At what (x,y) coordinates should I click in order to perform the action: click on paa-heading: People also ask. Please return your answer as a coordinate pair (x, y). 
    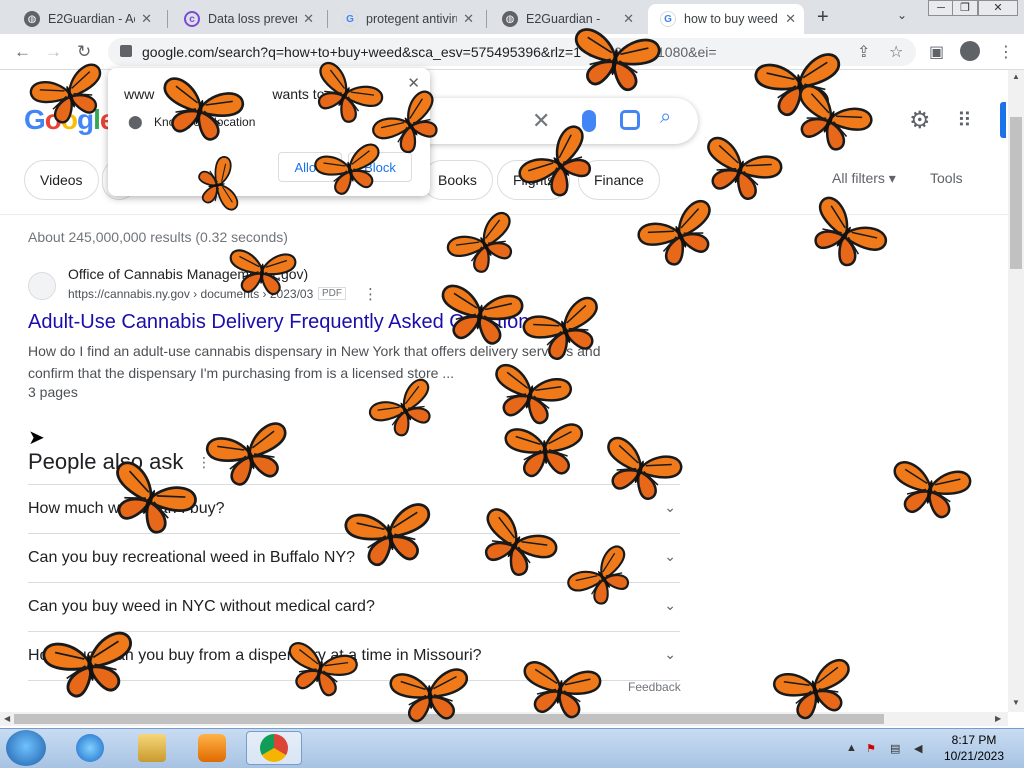
    Looking at the image, I should click on (106, 461).